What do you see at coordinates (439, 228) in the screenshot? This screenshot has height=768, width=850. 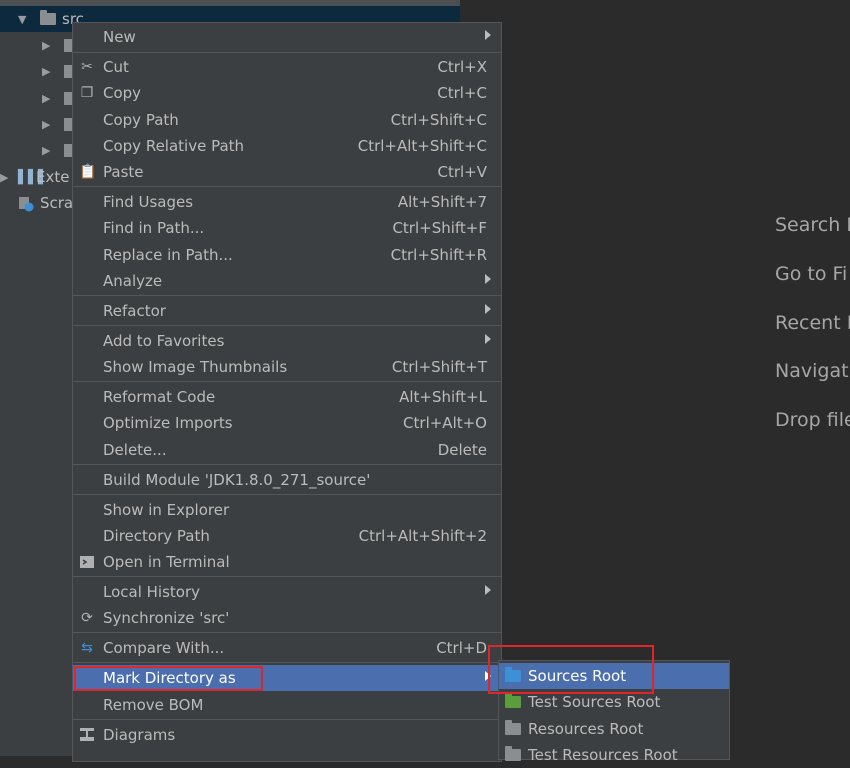 I see `menu-item-shortcut: Ctrl+Shift+F` at bounding box center [439, 228].